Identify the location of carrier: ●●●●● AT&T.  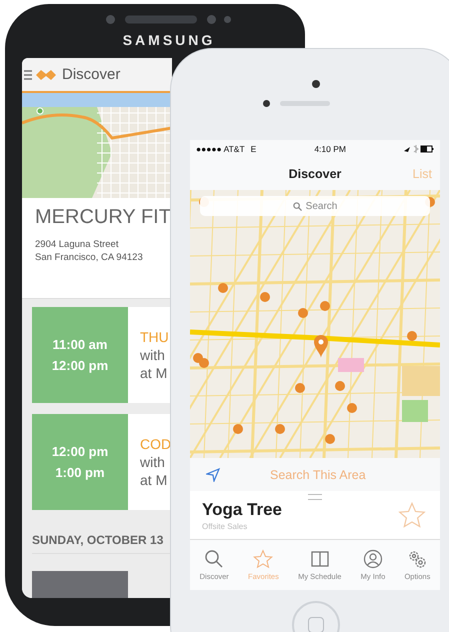
(220, 149).